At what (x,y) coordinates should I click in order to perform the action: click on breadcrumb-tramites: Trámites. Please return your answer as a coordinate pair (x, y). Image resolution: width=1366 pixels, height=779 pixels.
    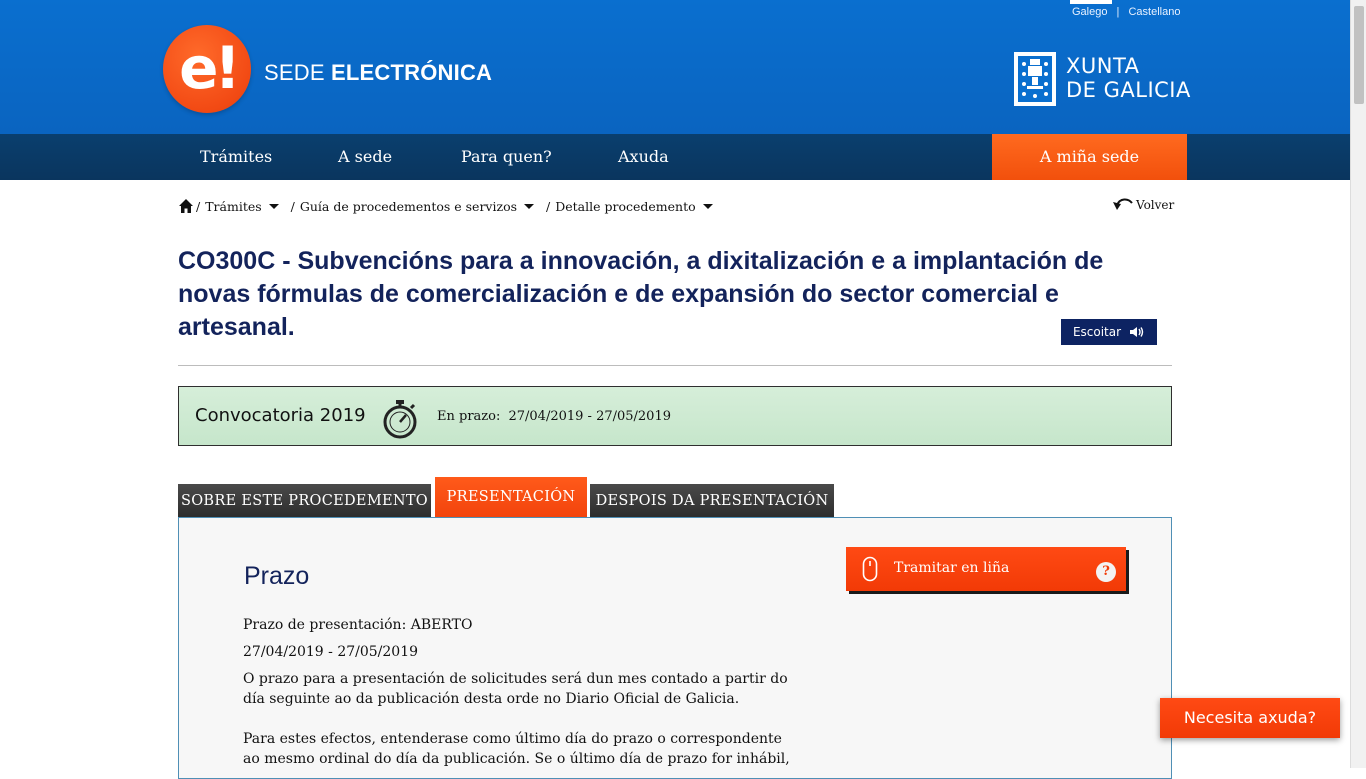
    Looking at the image, I should click on (243, 206).